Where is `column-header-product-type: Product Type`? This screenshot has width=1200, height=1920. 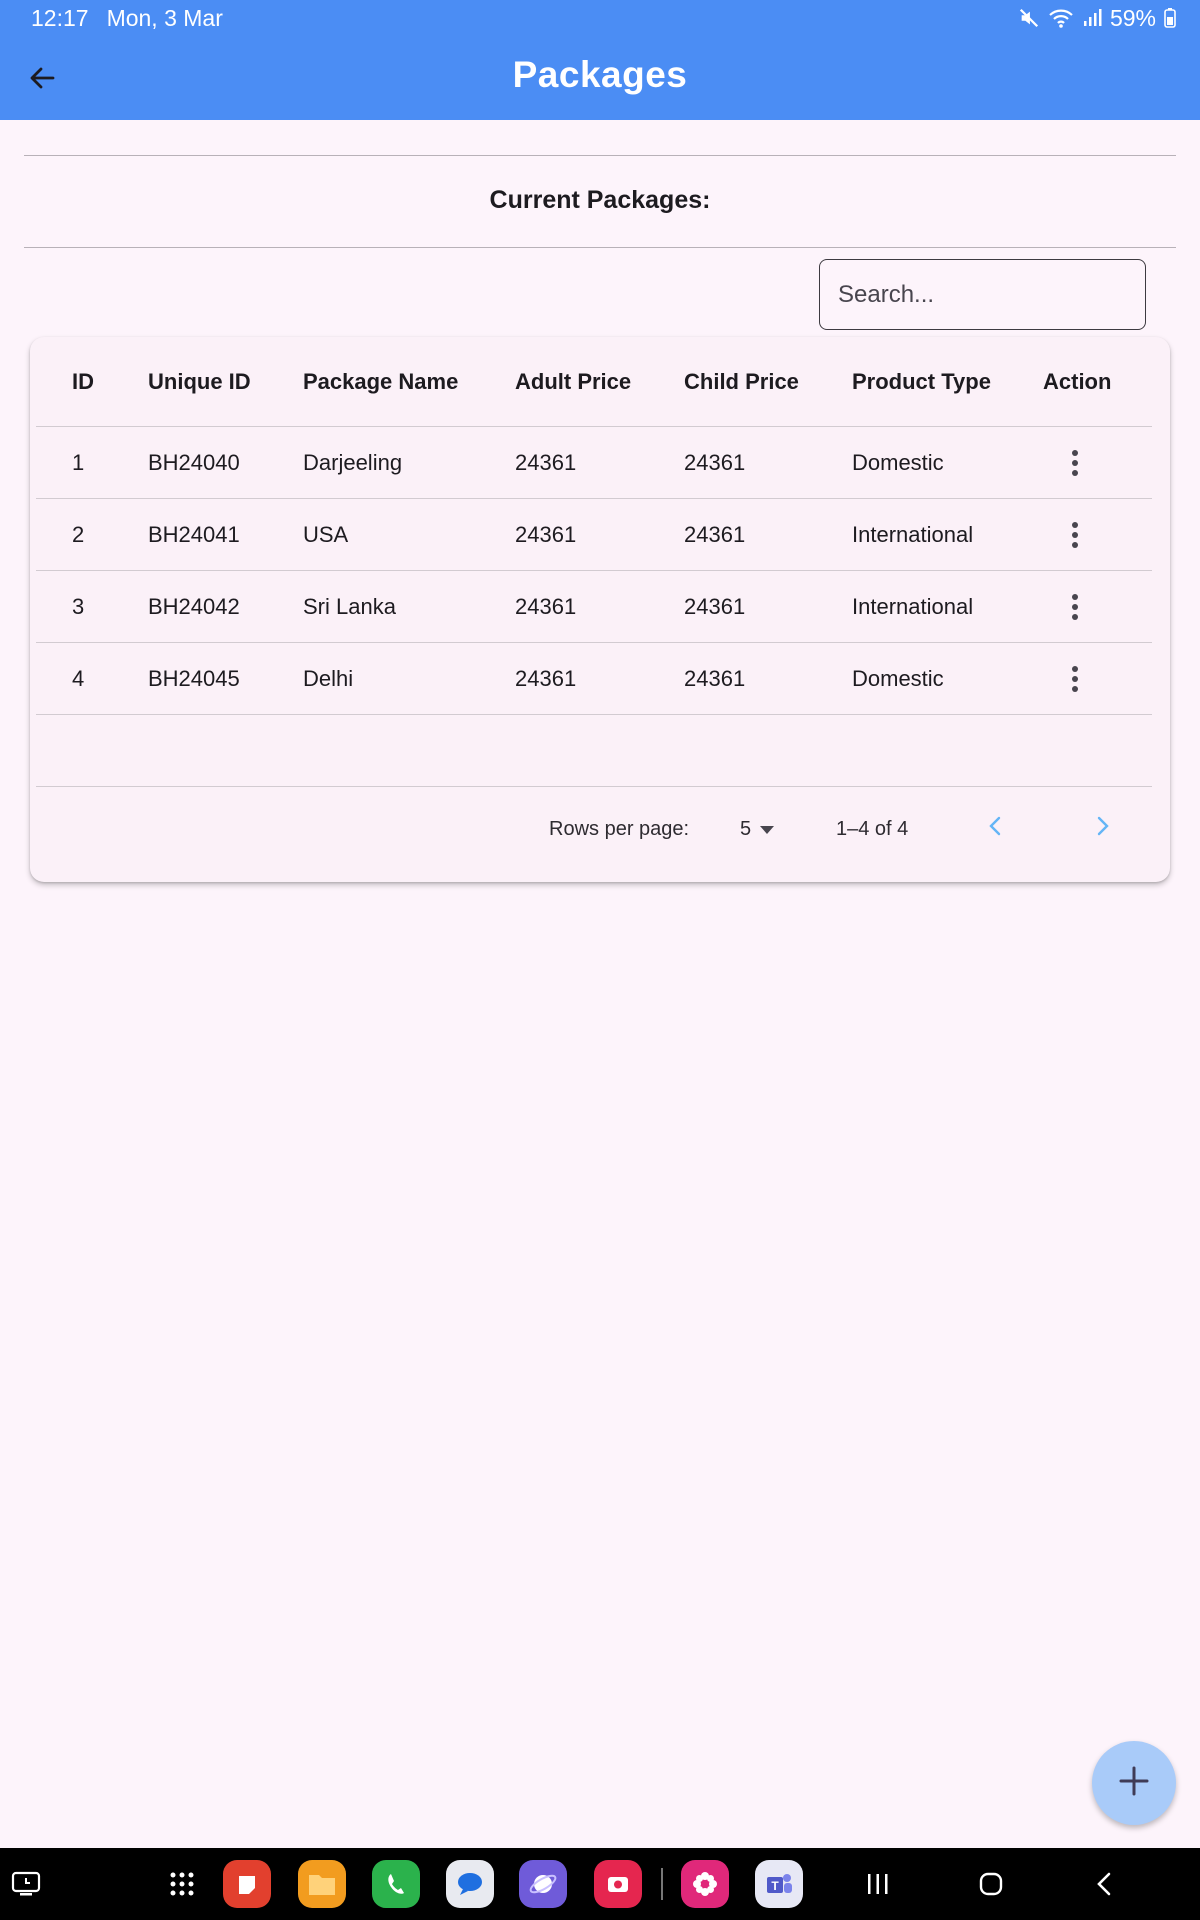
column-header-product-type: Product Type is located at coordinates (921, 381).